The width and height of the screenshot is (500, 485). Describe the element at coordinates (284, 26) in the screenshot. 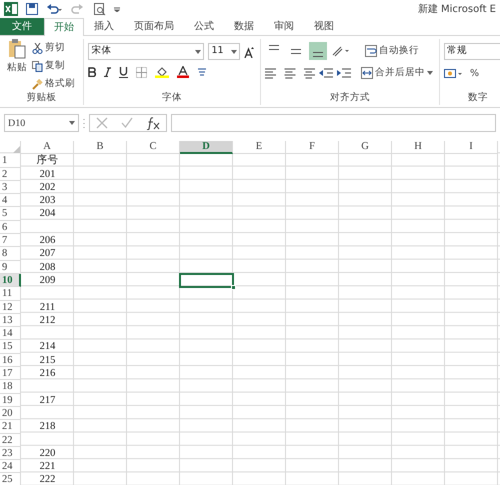

I see `ribbon-tab: 审阅` at that location.